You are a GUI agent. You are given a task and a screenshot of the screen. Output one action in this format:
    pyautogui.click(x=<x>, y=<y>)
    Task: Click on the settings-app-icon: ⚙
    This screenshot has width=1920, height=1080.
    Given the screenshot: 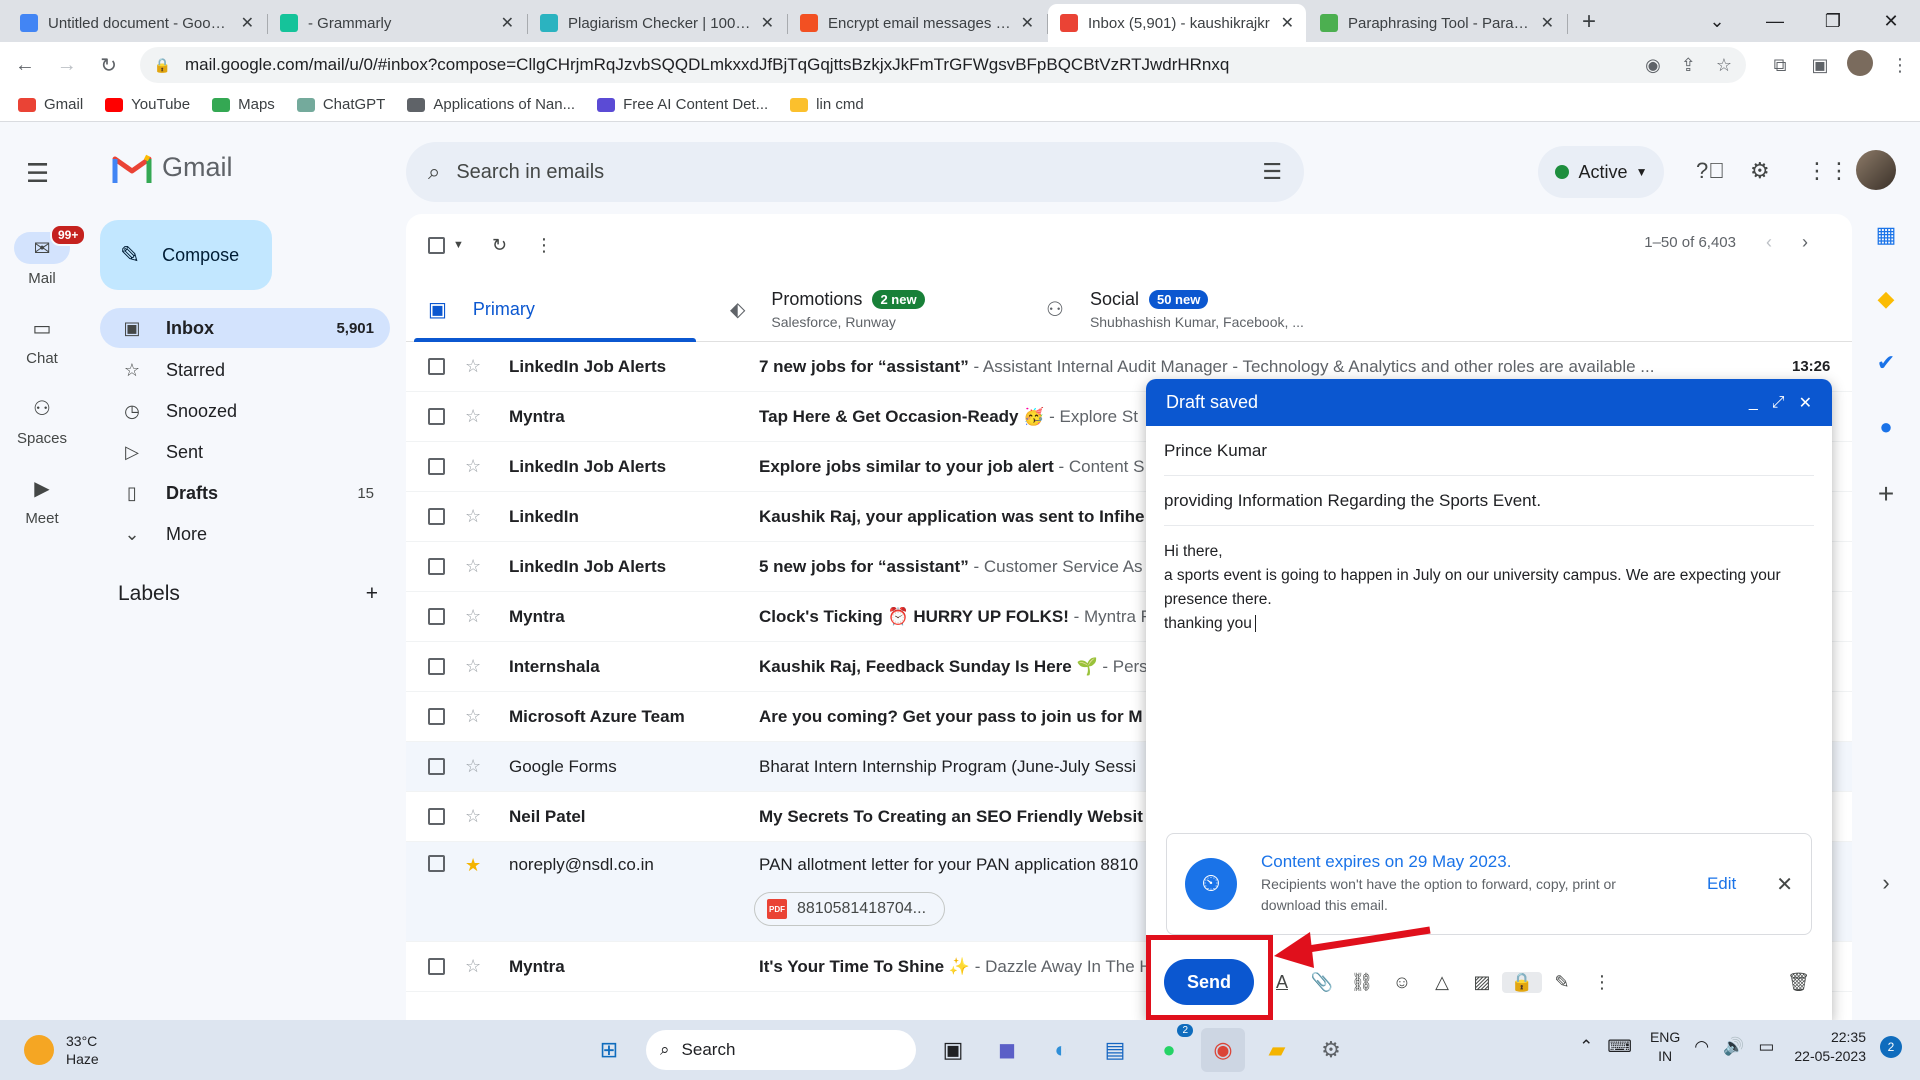 What is the action you would take?
    pyautogui.click(x=1331, y=1050)
    